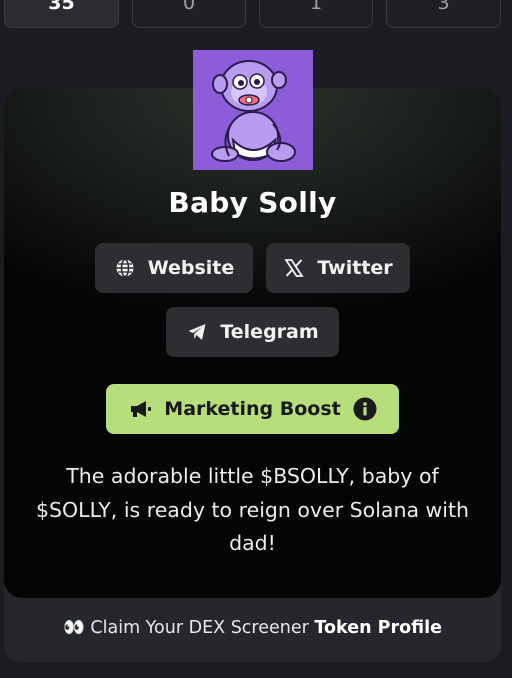 The height and width of the screenshot is (678, 512). Describe the element at coordinates (316, 7) in the screenshot. I see `stat-value: 1` at that location.